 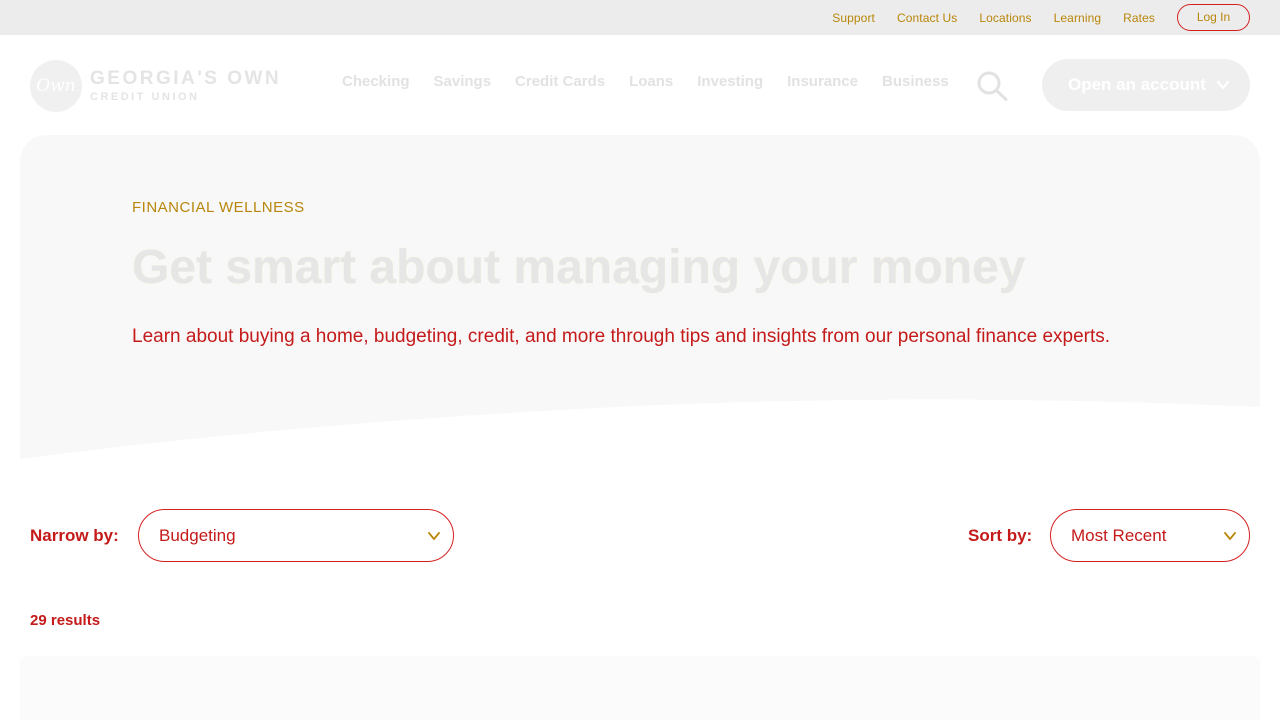 What do you see at coordinates (376, 81) in the screenshot?
I see `nav-item-checking: Checking` at bounding box center [376, 81].